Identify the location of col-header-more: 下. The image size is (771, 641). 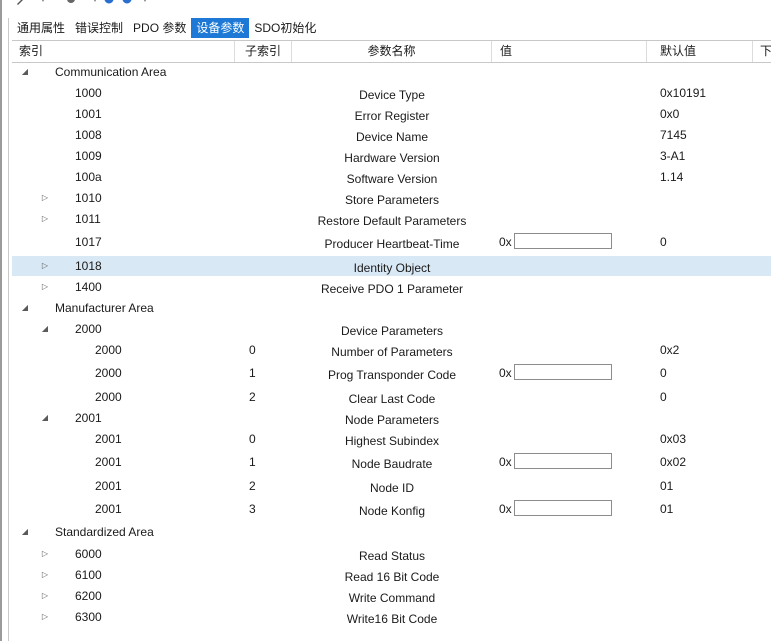
(762, 51).